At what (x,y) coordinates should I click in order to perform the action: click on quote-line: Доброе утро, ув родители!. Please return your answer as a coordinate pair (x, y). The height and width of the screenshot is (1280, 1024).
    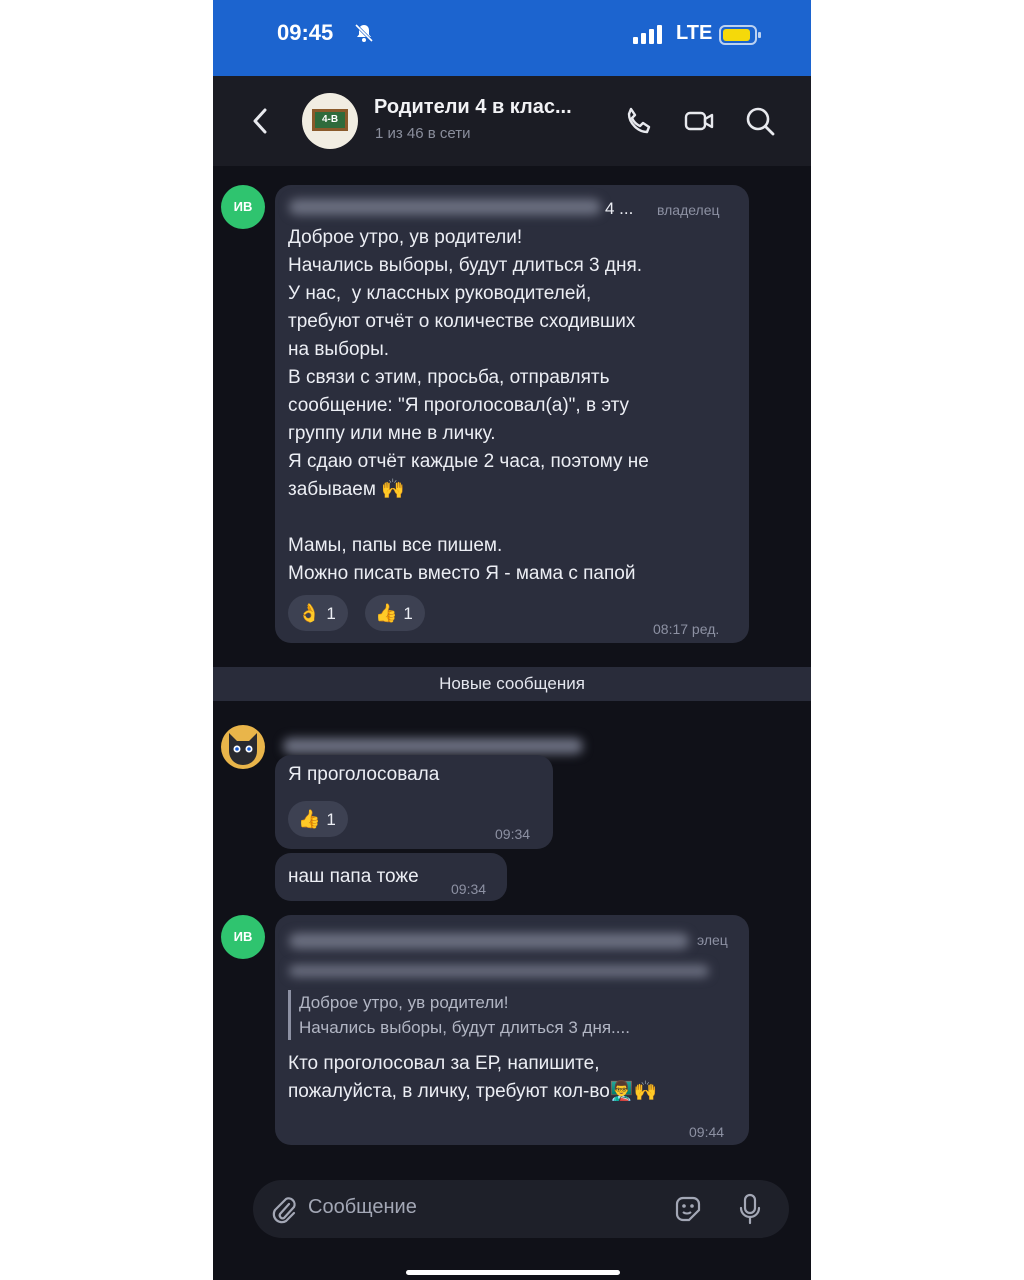
    Looking at the image, I should click on (404, 1002).